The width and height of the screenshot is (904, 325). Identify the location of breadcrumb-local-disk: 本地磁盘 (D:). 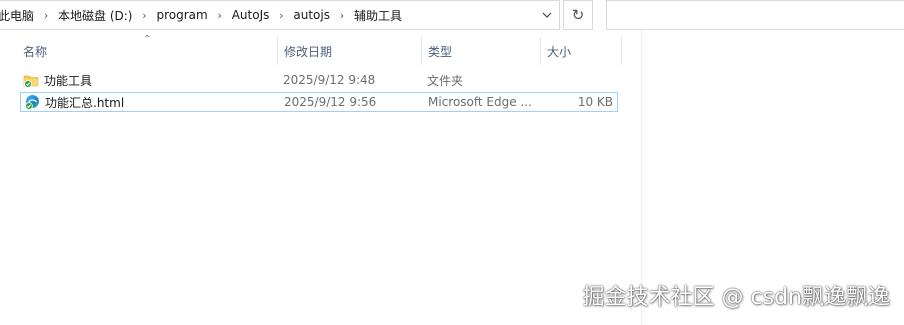
(95, 15).